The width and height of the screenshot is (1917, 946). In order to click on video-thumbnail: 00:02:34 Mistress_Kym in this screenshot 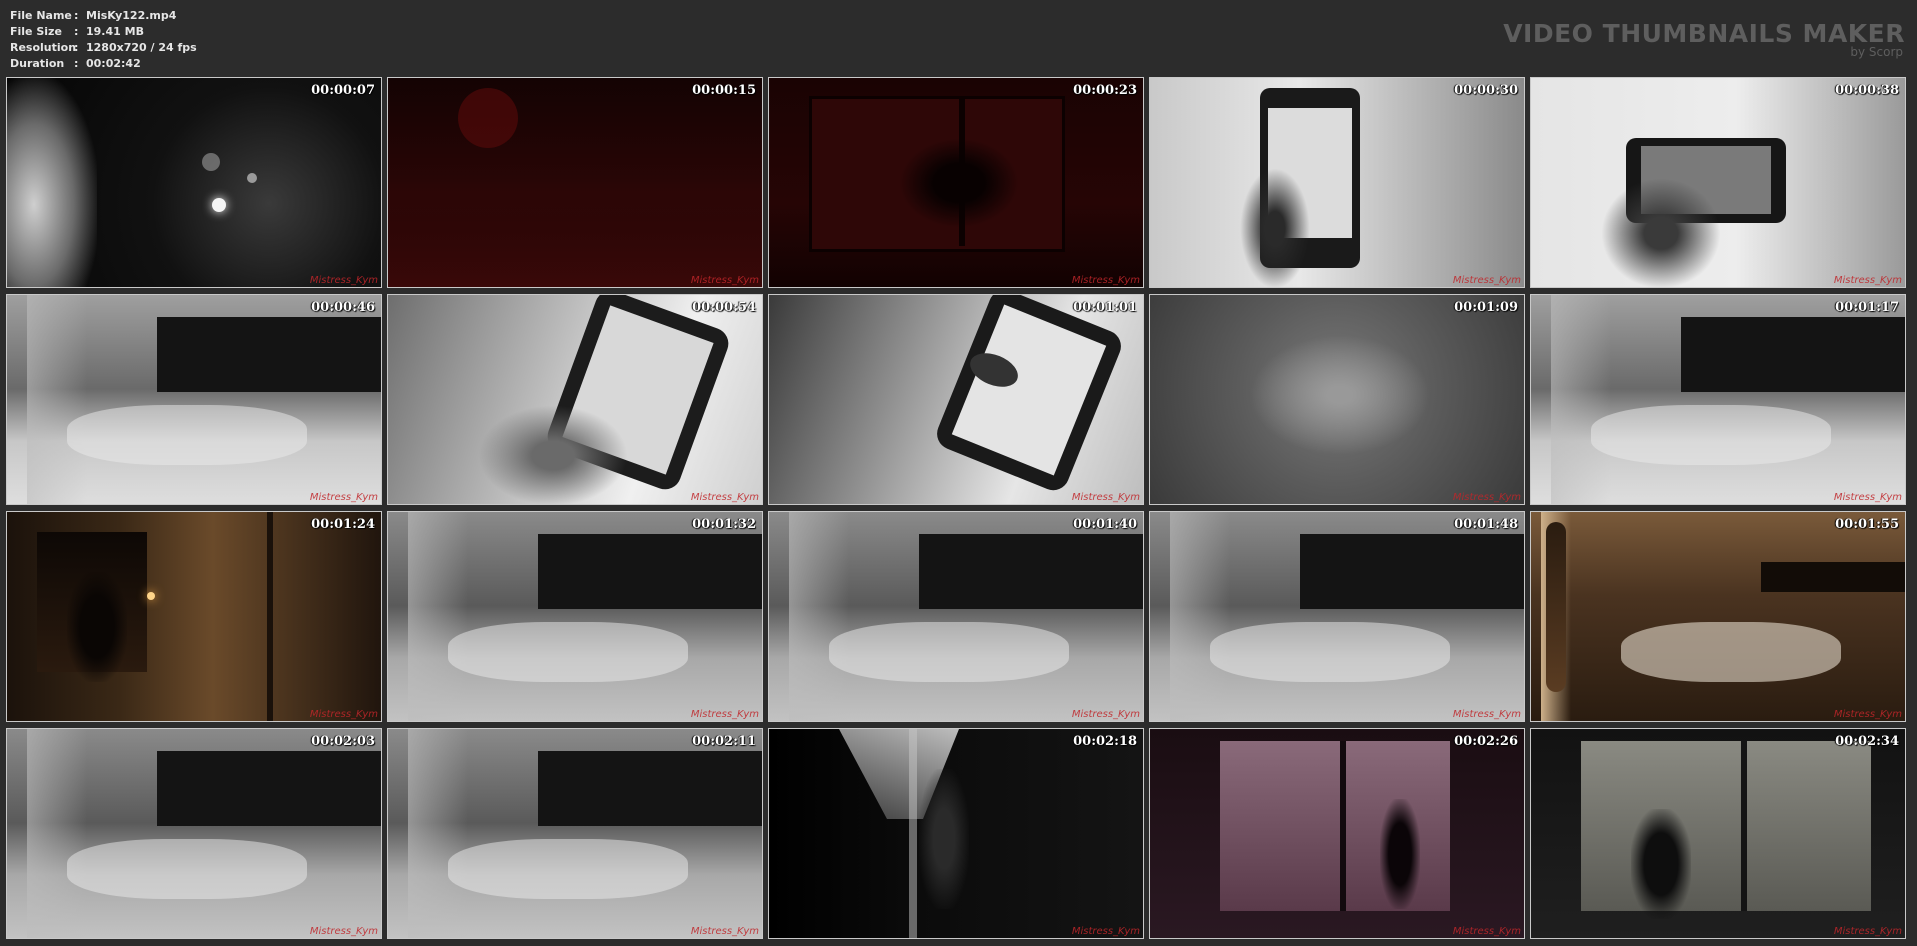, I will do `click(1718, 833)`.